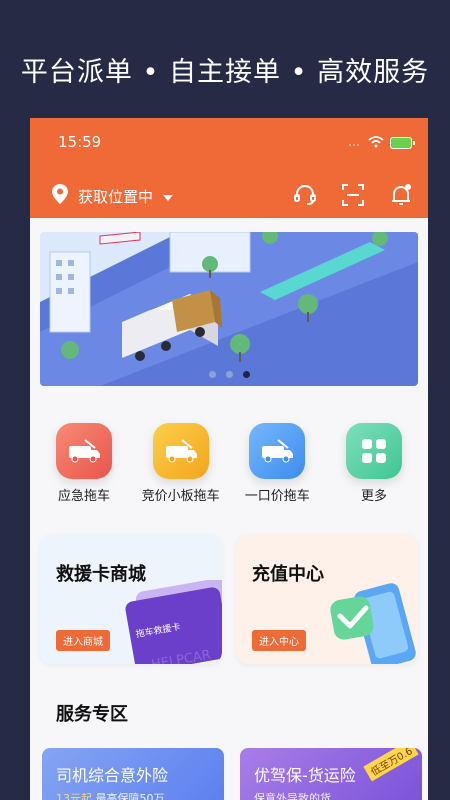 This screenshot has height=800, width=450. I want to click on scan-icon, so click(353, 195).